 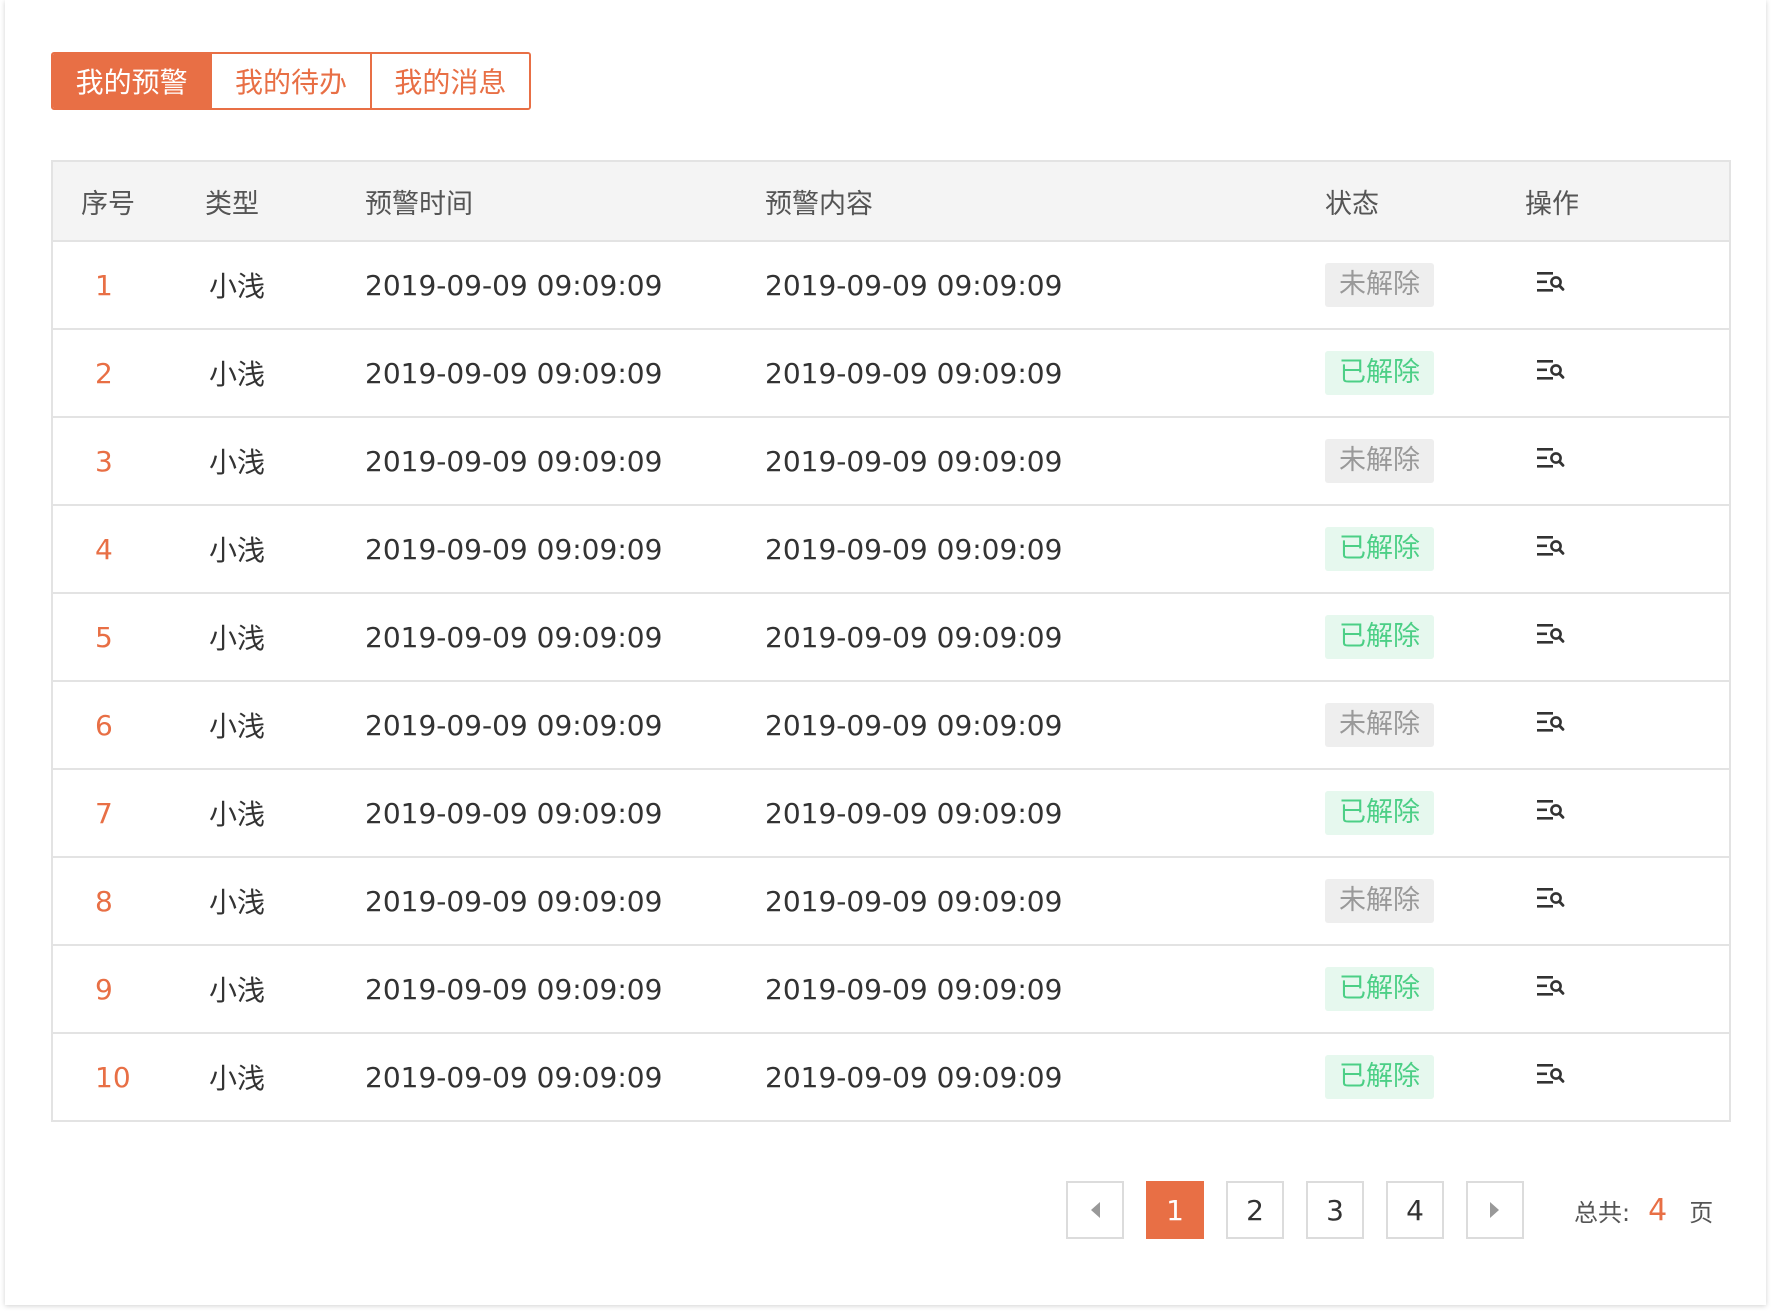 What do you see at coordinates (104, 285) in the screenshot?
I see `row-index: 1` at bounding box center [104, 285].